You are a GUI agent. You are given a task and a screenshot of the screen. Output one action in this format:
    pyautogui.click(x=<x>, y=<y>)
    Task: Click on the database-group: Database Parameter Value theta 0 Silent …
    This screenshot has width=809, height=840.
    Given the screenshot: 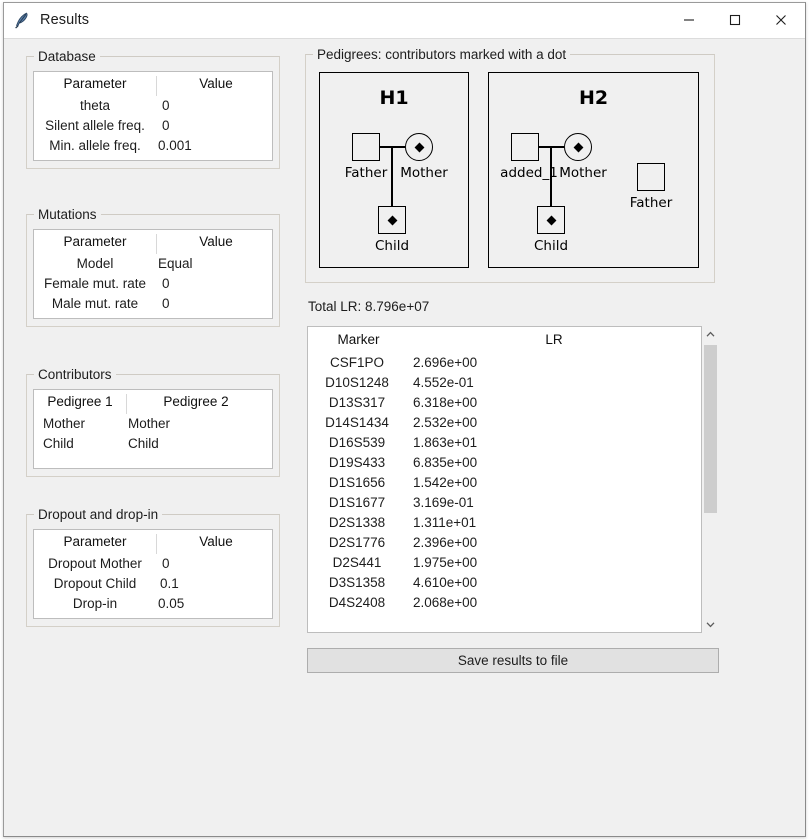 What is the action you would take?
    pyautogui.click(x=153, y=109)
    